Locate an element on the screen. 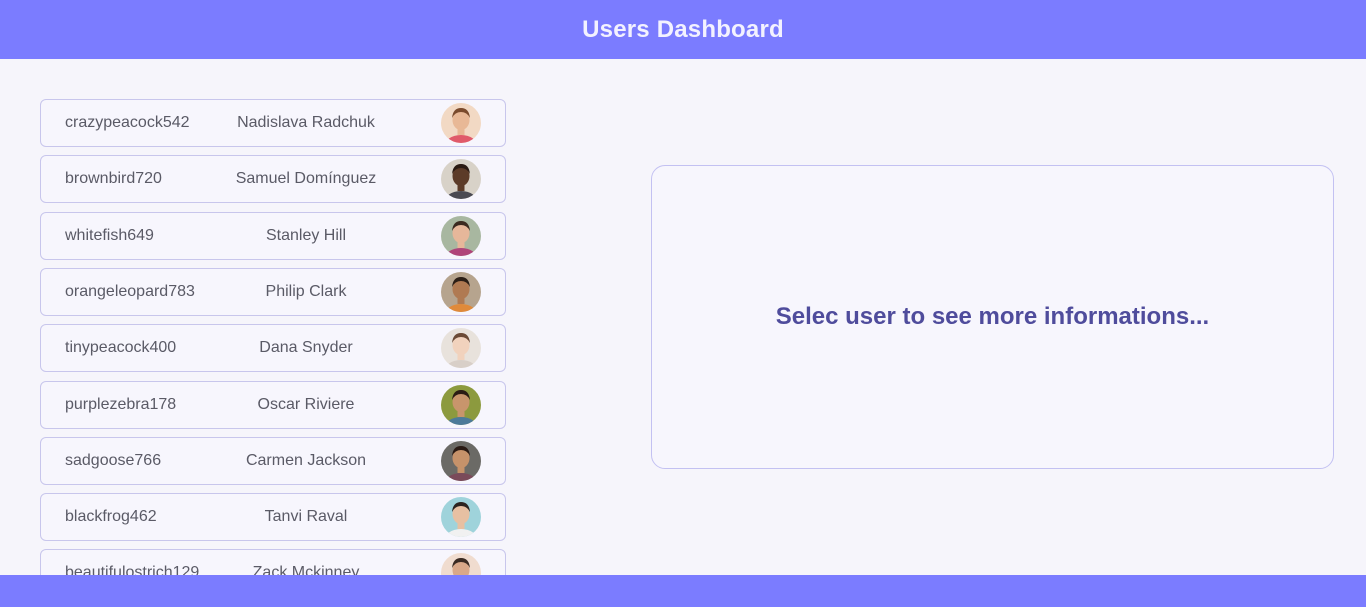 The height and width of the screenshot is (607, 1366). user-full-name: Philip Clark is located at coordinates (306, 291).